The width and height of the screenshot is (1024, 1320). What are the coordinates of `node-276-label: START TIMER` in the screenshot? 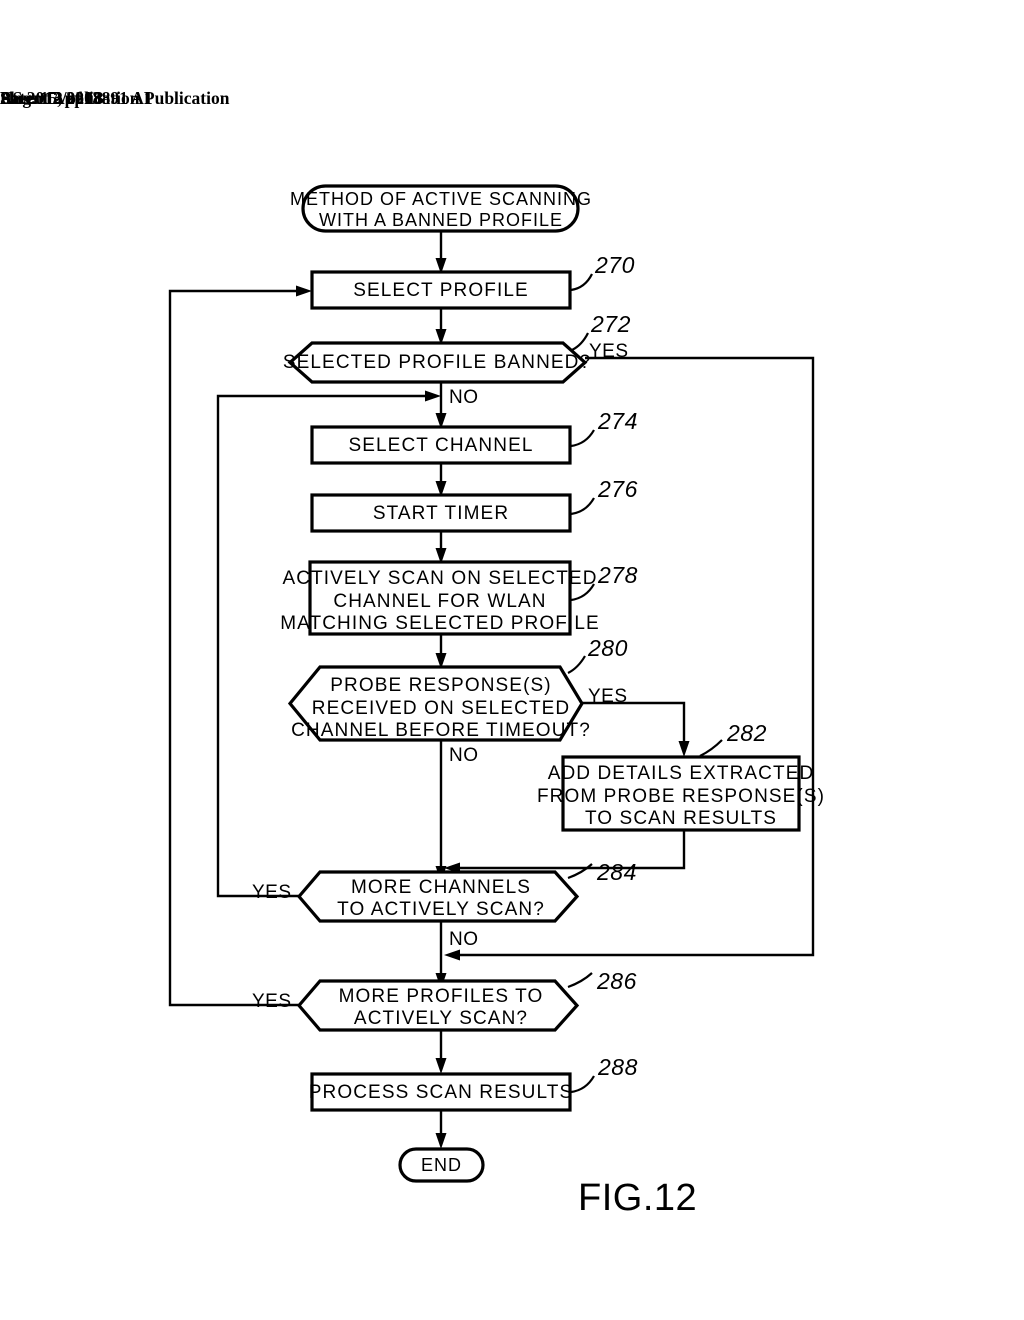 It's located at (441, 513).